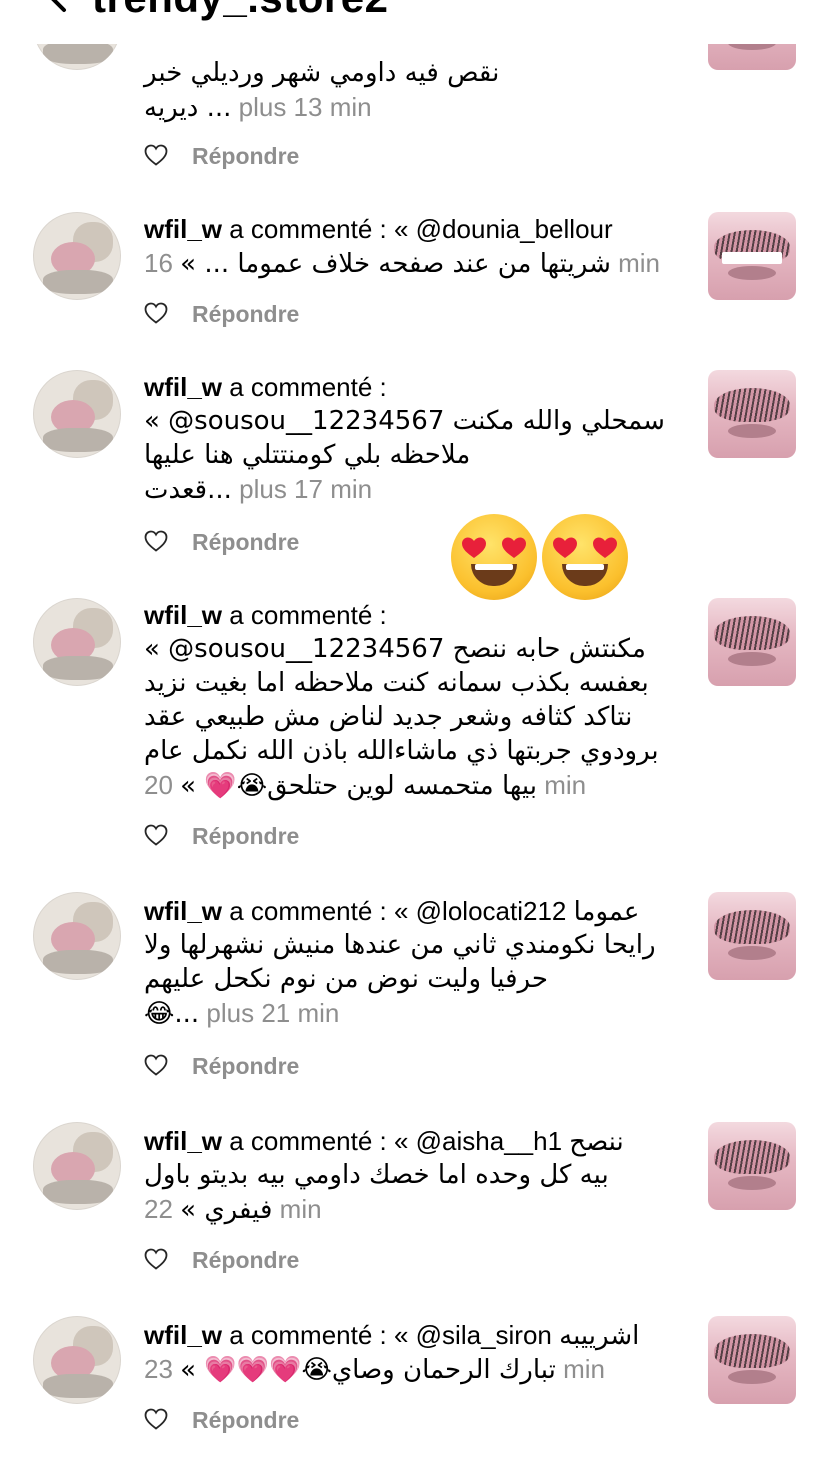 The image size is (828, 1472). I want to click on comment-line: a commenté : « @lolocati212 عموما, so click(434, 911).